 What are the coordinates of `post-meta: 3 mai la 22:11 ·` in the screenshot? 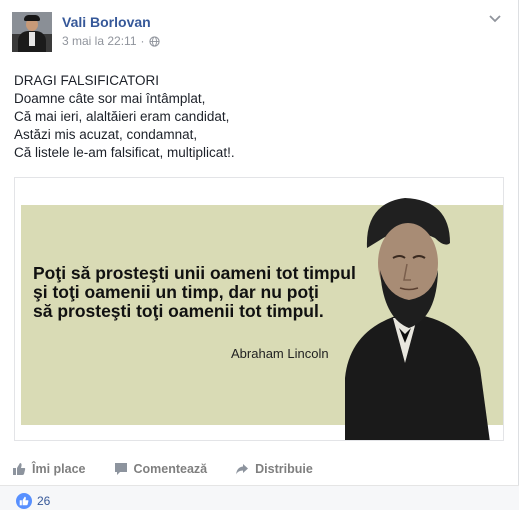 It's located at (111, 41).